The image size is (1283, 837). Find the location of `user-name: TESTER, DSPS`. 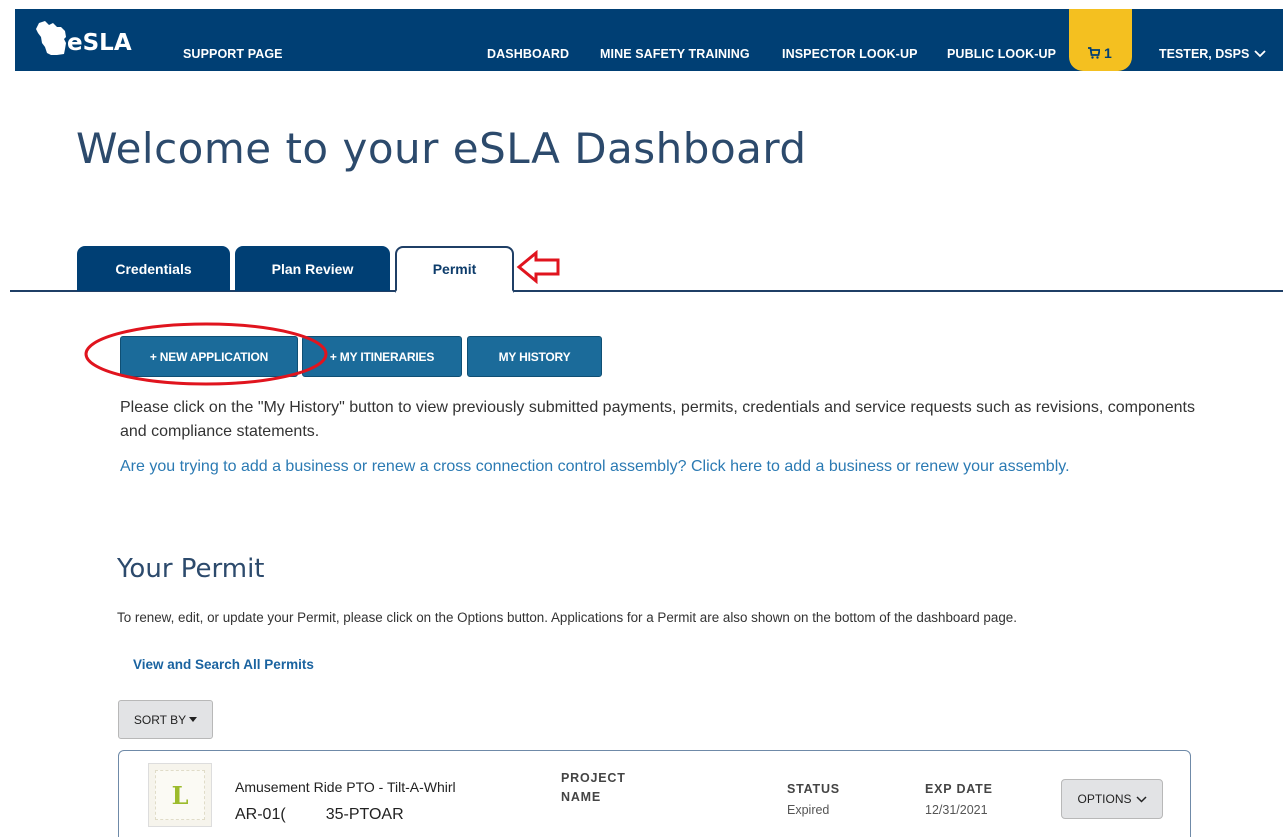

user-name: TESTER, DSPS is located at coordinates (1204, 54).